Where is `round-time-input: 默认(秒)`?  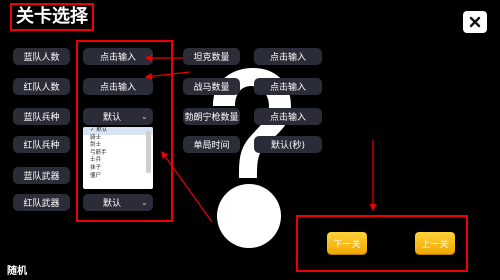
round-time-input: 默认(秒) is located at coordinates (288, 144).